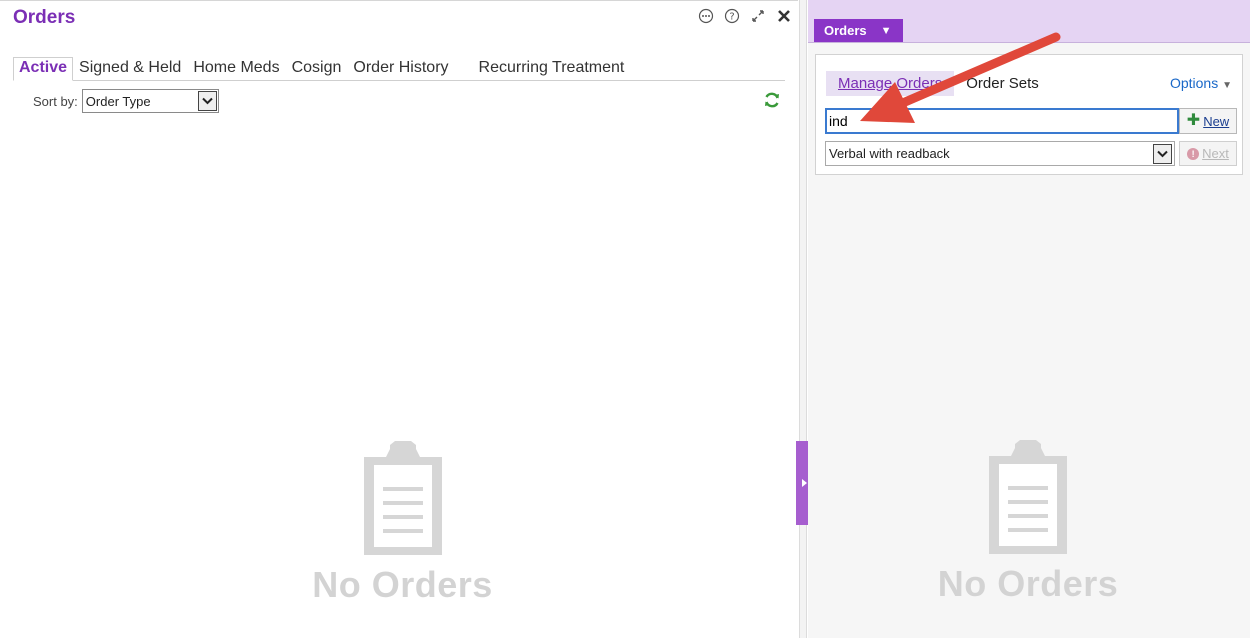  I want to click on sort-select: Order Type, so click(150, 101).